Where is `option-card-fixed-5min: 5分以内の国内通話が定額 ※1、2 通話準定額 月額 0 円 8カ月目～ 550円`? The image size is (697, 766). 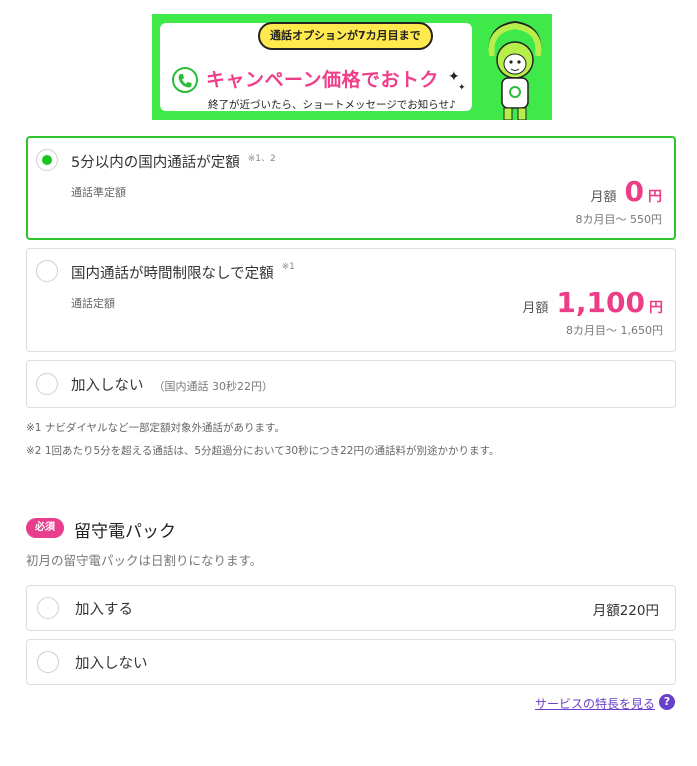
option-card-fixed-5min: 5分以内の国内通話が定額 ※1、2 通話準定額 月額 0 円 8カ月目～ 550円 is located at coordinates (351, 188).